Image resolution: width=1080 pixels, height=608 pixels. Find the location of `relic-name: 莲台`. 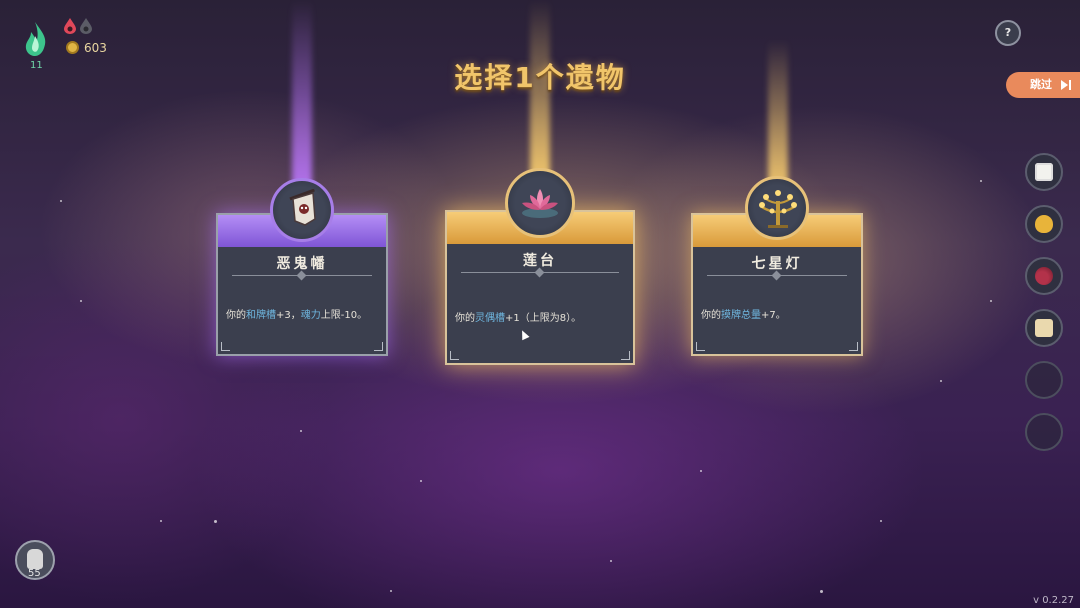

relic-name: 莲台 is located at coordinates (540, 261).